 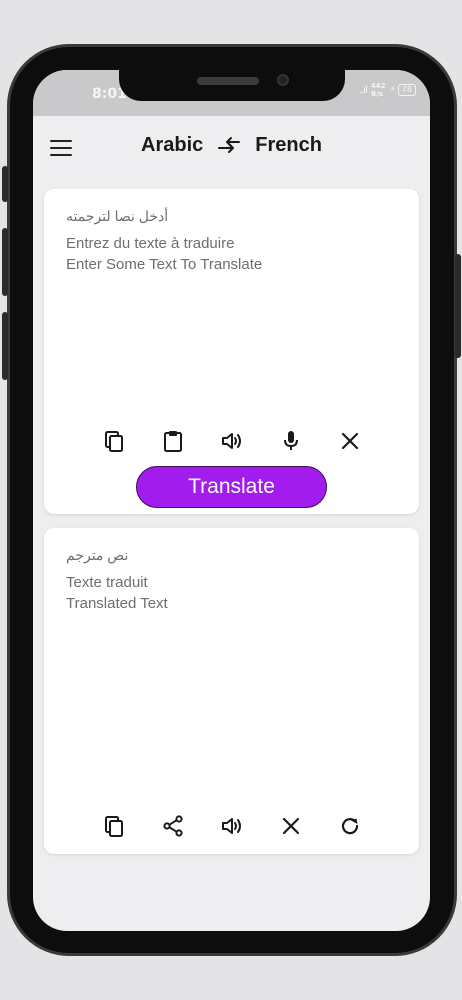 What do you see at coordinates (288, 145) in the screenshot?
I see `target-language-button: French` at bounding box center [288, 145].